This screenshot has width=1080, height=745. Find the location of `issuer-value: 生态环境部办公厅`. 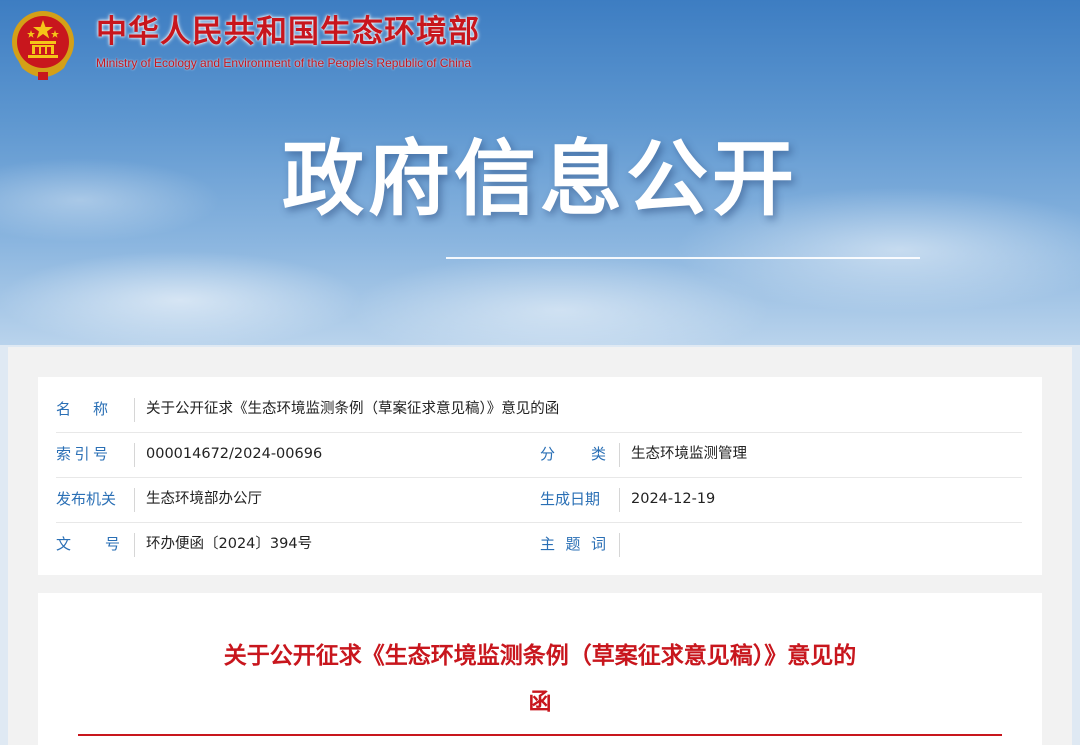

issuer-value: 生态环境部办公厅 is located at coordinates (204, 499).